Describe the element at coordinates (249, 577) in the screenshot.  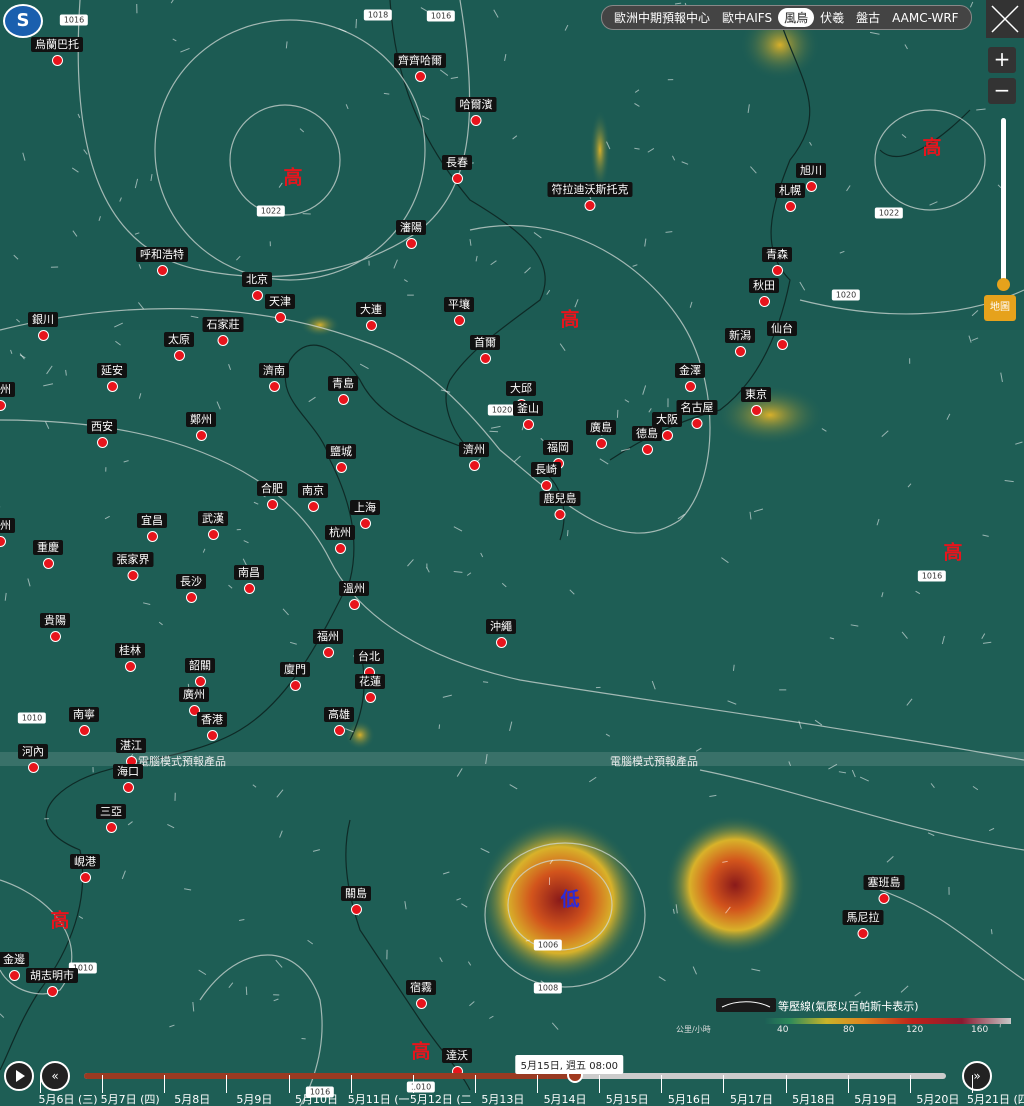
I see `city-marker: 南昌` at that location.